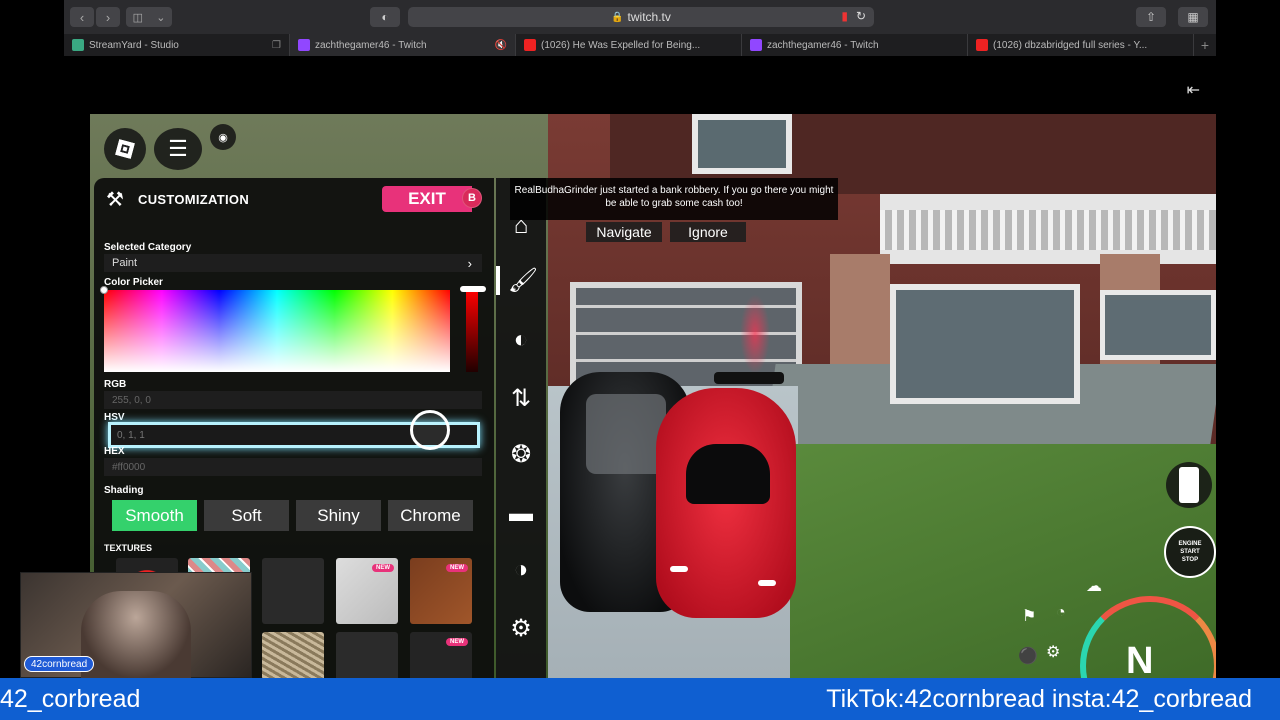 This screenshot has width=1280, height=720. I want to click on wrench-icon: ⚒, so click(115, 200).